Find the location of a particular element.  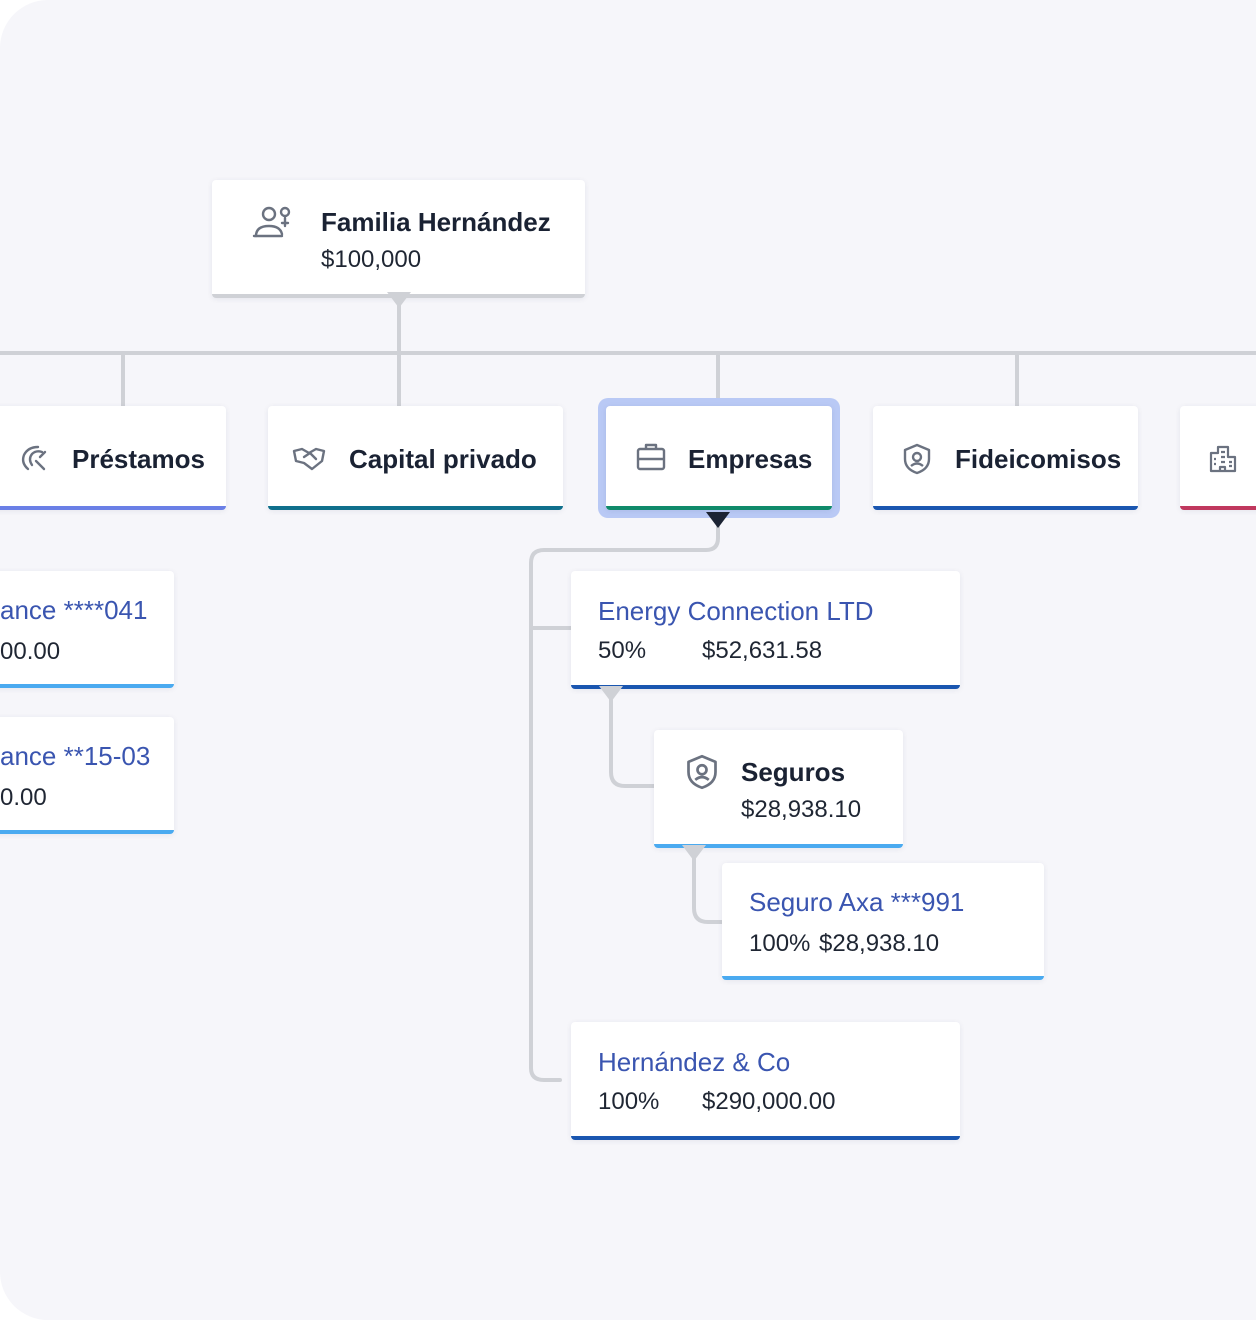

loan-account-amount: 0.00 is located at coordinates (23, 797).